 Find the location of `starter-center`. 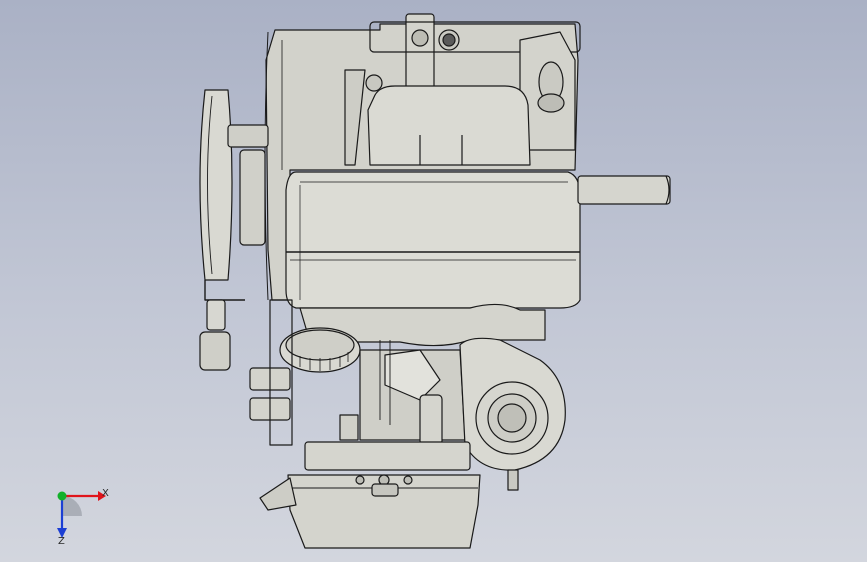

starter-center is located at coordinates (512, 418).